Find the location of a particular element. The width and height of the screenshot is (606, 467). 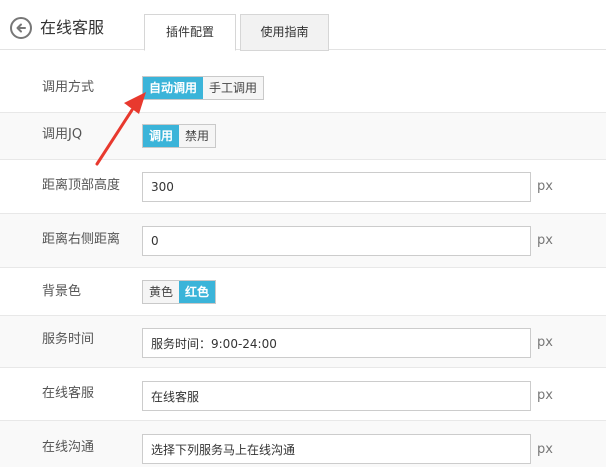

bg-color-label: 背景色 is located at coordinates (62, 291).